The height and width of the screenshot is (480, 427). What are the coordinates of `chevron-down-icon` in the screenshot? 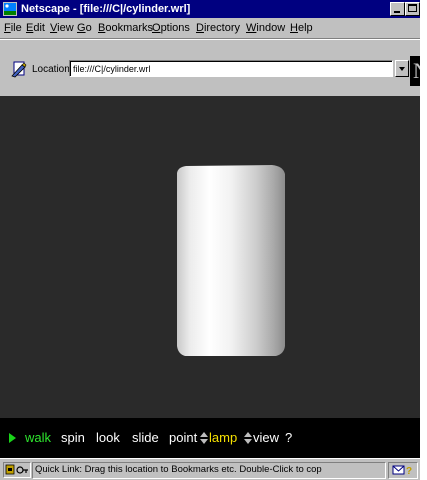 It's located at (402, 69).